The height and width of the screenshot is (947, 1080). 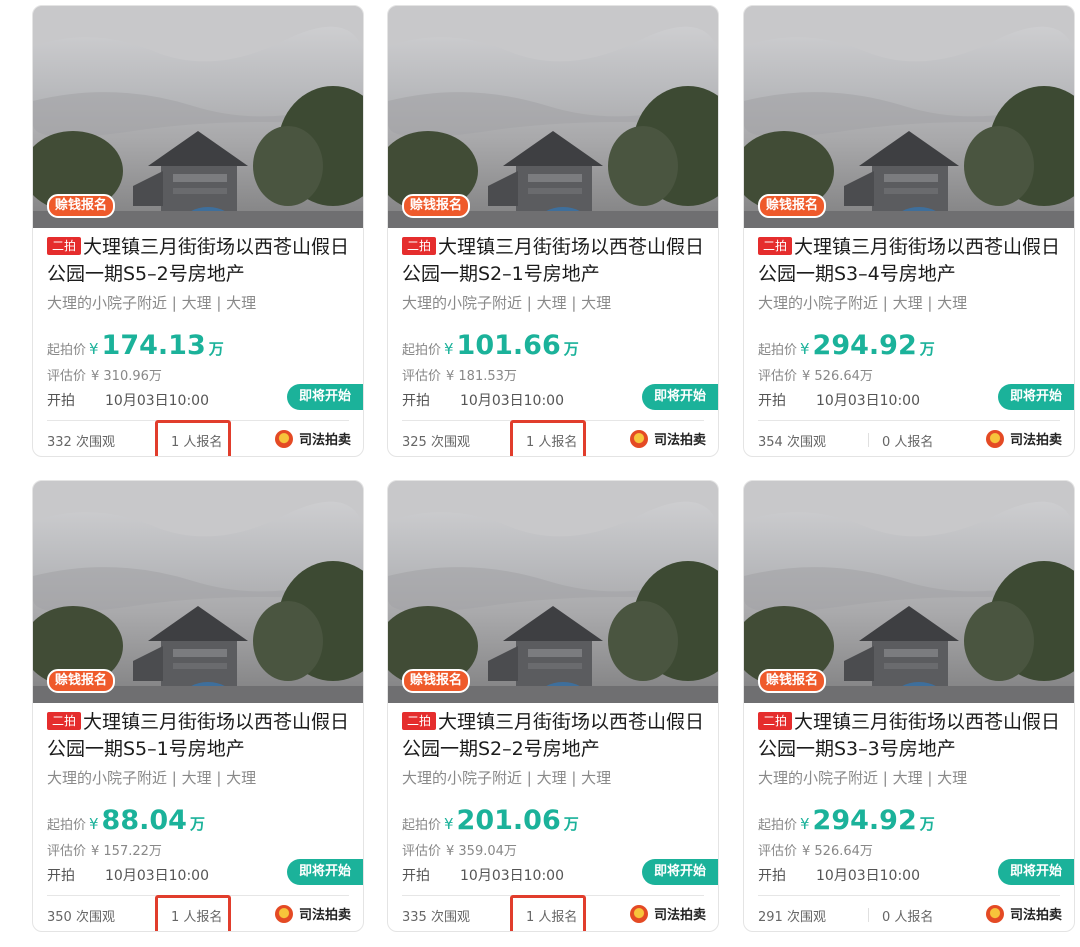 I want to click on listing-title: 二拍 大理镇三月街街场以西苍山假日公园一期S5–2号房地产, so click(x=200, y=261).